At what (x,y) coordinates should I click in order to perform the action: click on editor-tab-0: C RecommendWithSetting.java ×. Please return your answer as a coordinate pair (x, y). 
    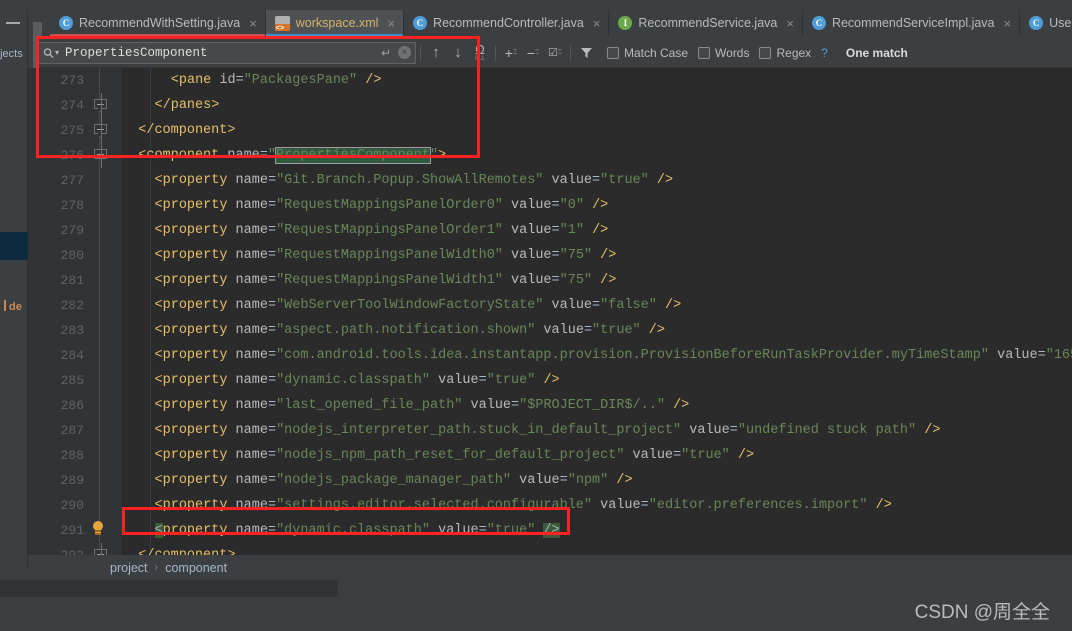
    Looking at the image, I should click on (158, 23).